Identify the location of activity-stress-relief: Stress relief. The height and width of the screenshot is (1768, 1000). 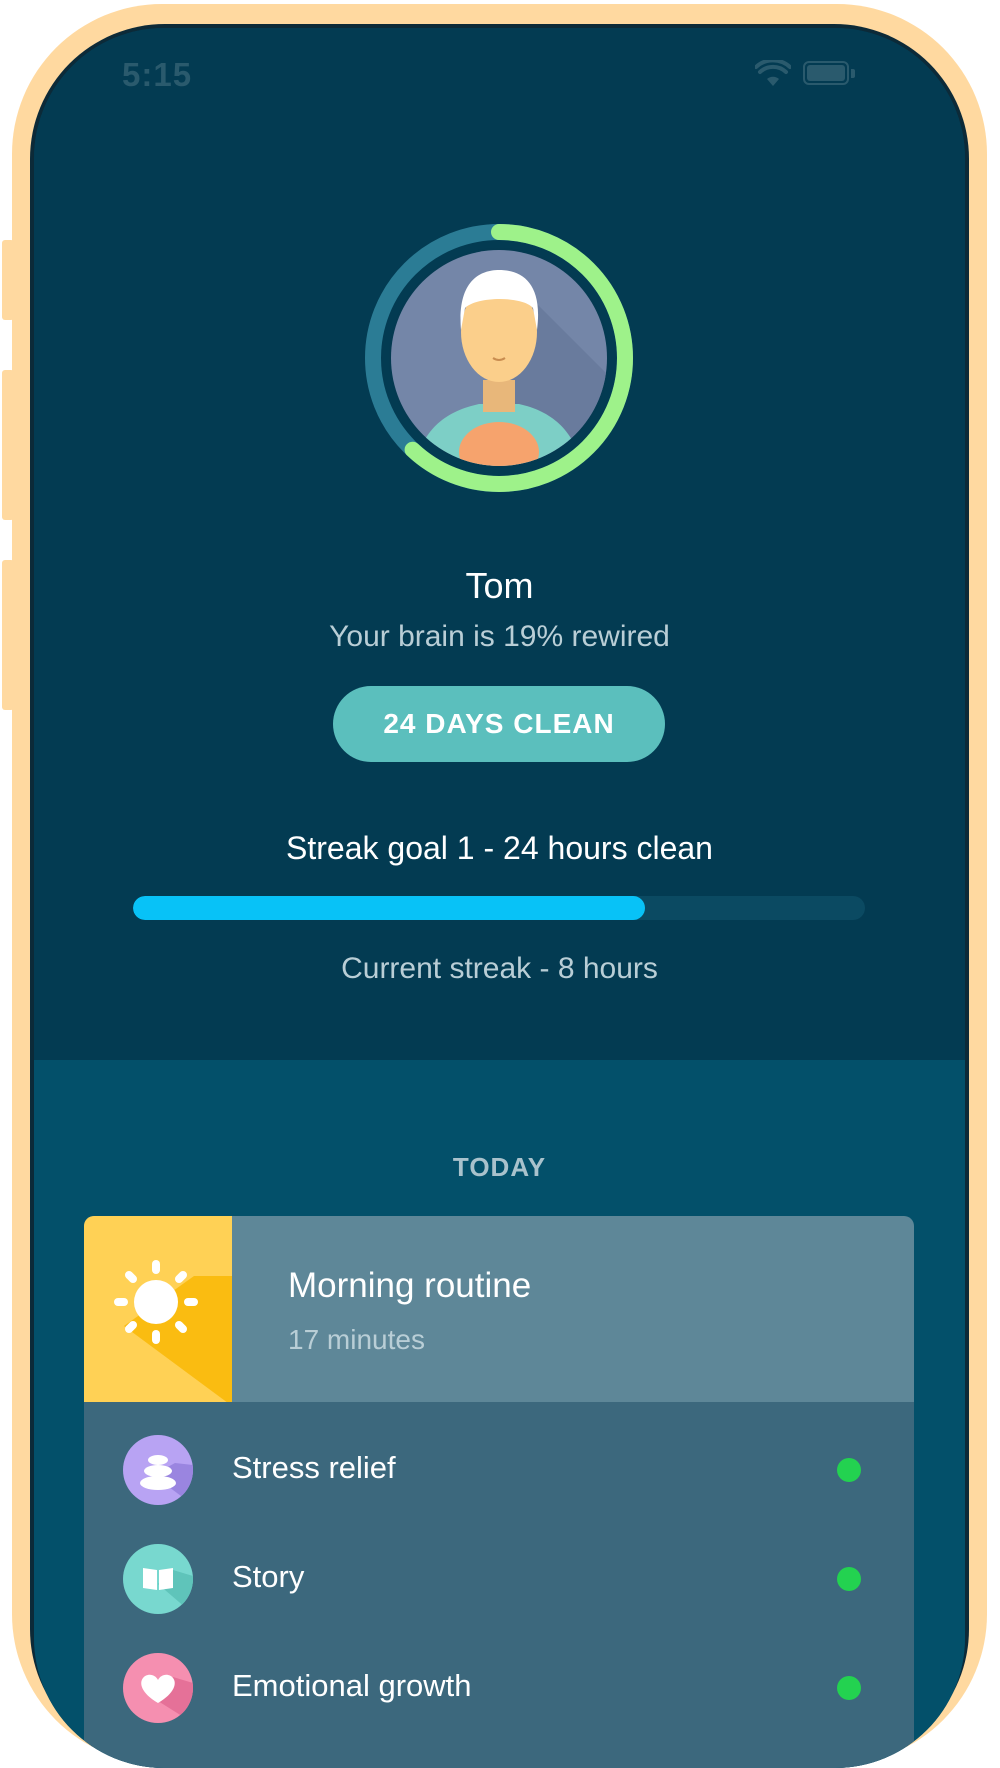
(499, 1470).